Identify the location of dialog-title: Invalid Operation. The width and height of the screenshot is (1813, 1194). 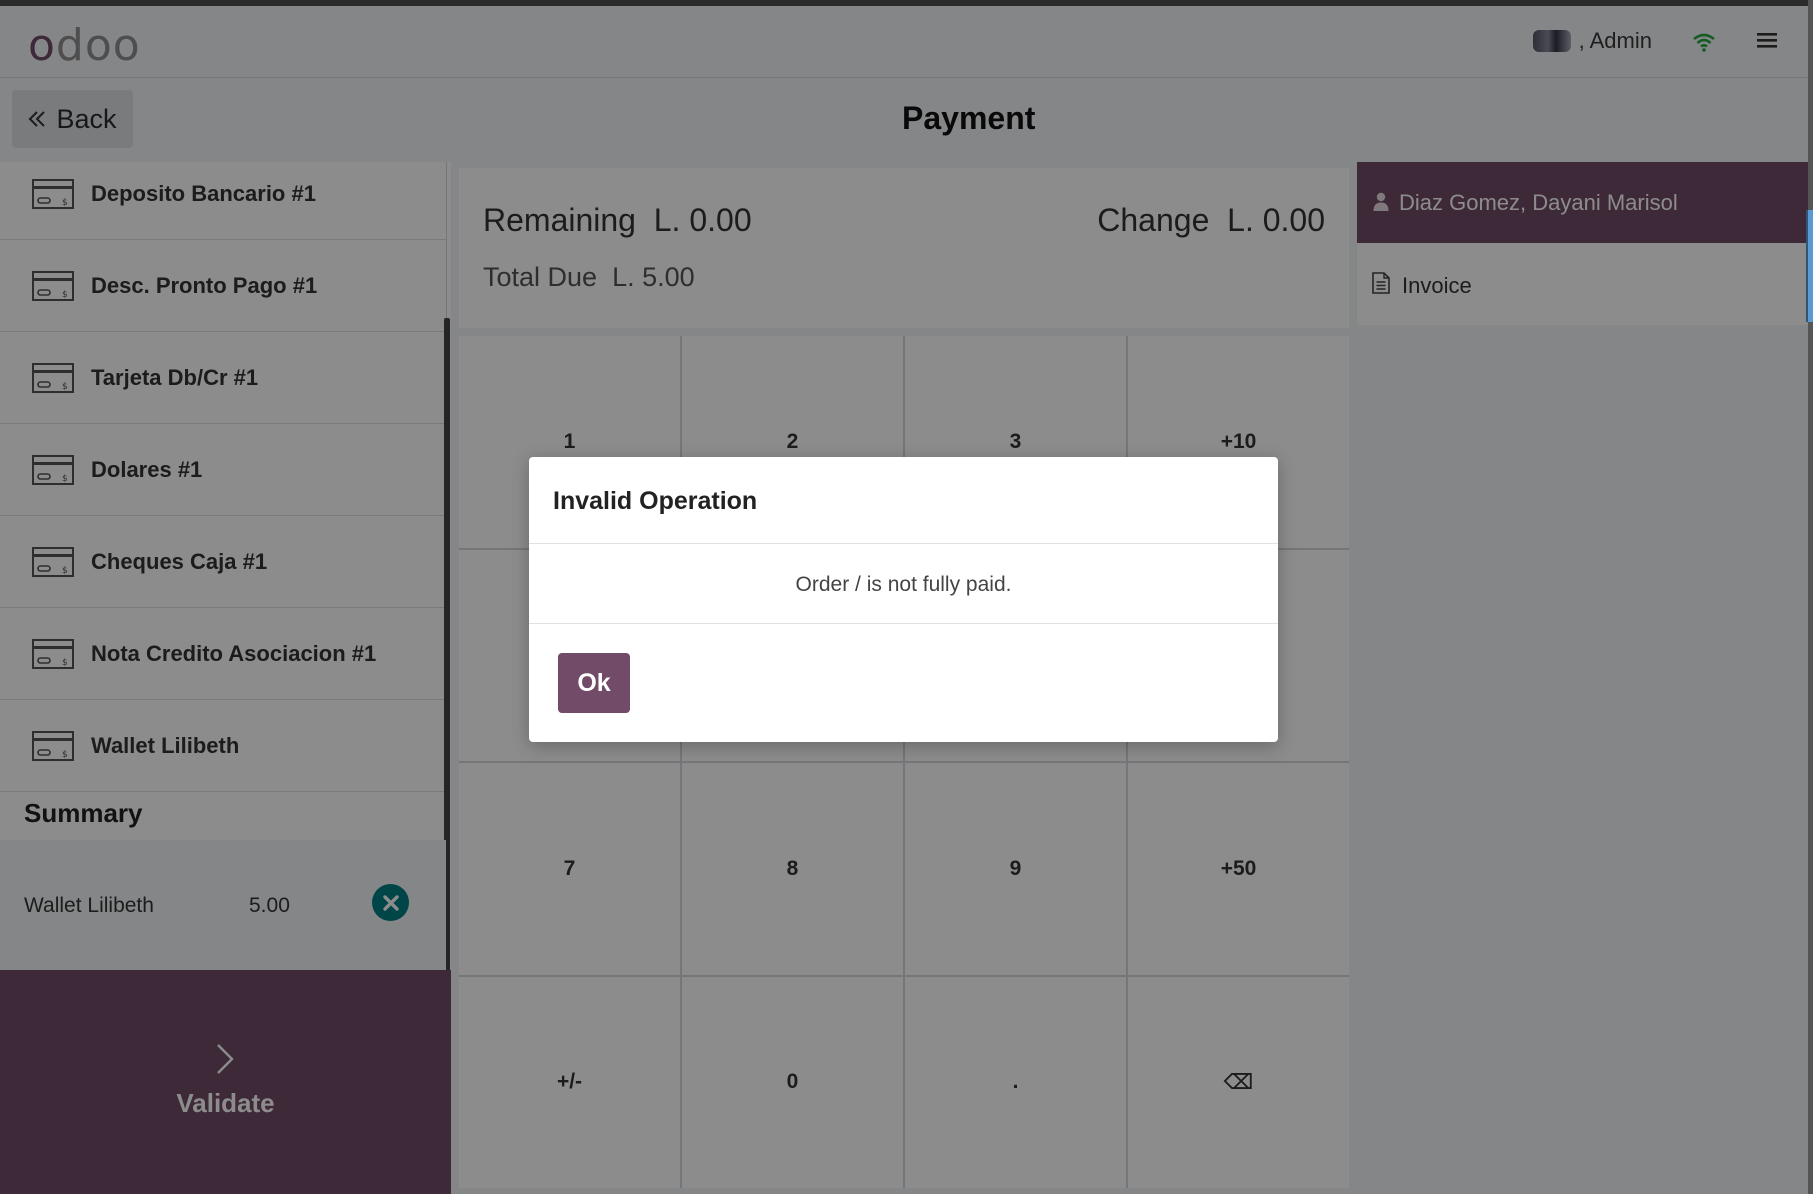
(655, 501).